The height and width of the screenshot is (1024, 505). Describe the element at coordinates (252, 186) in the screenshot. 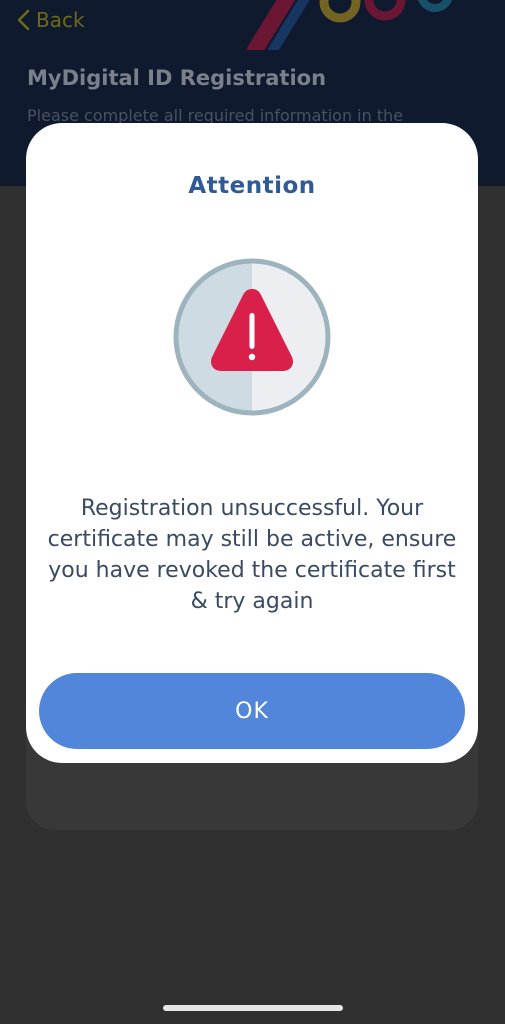

I see `dialog-title: Attention` at that location.